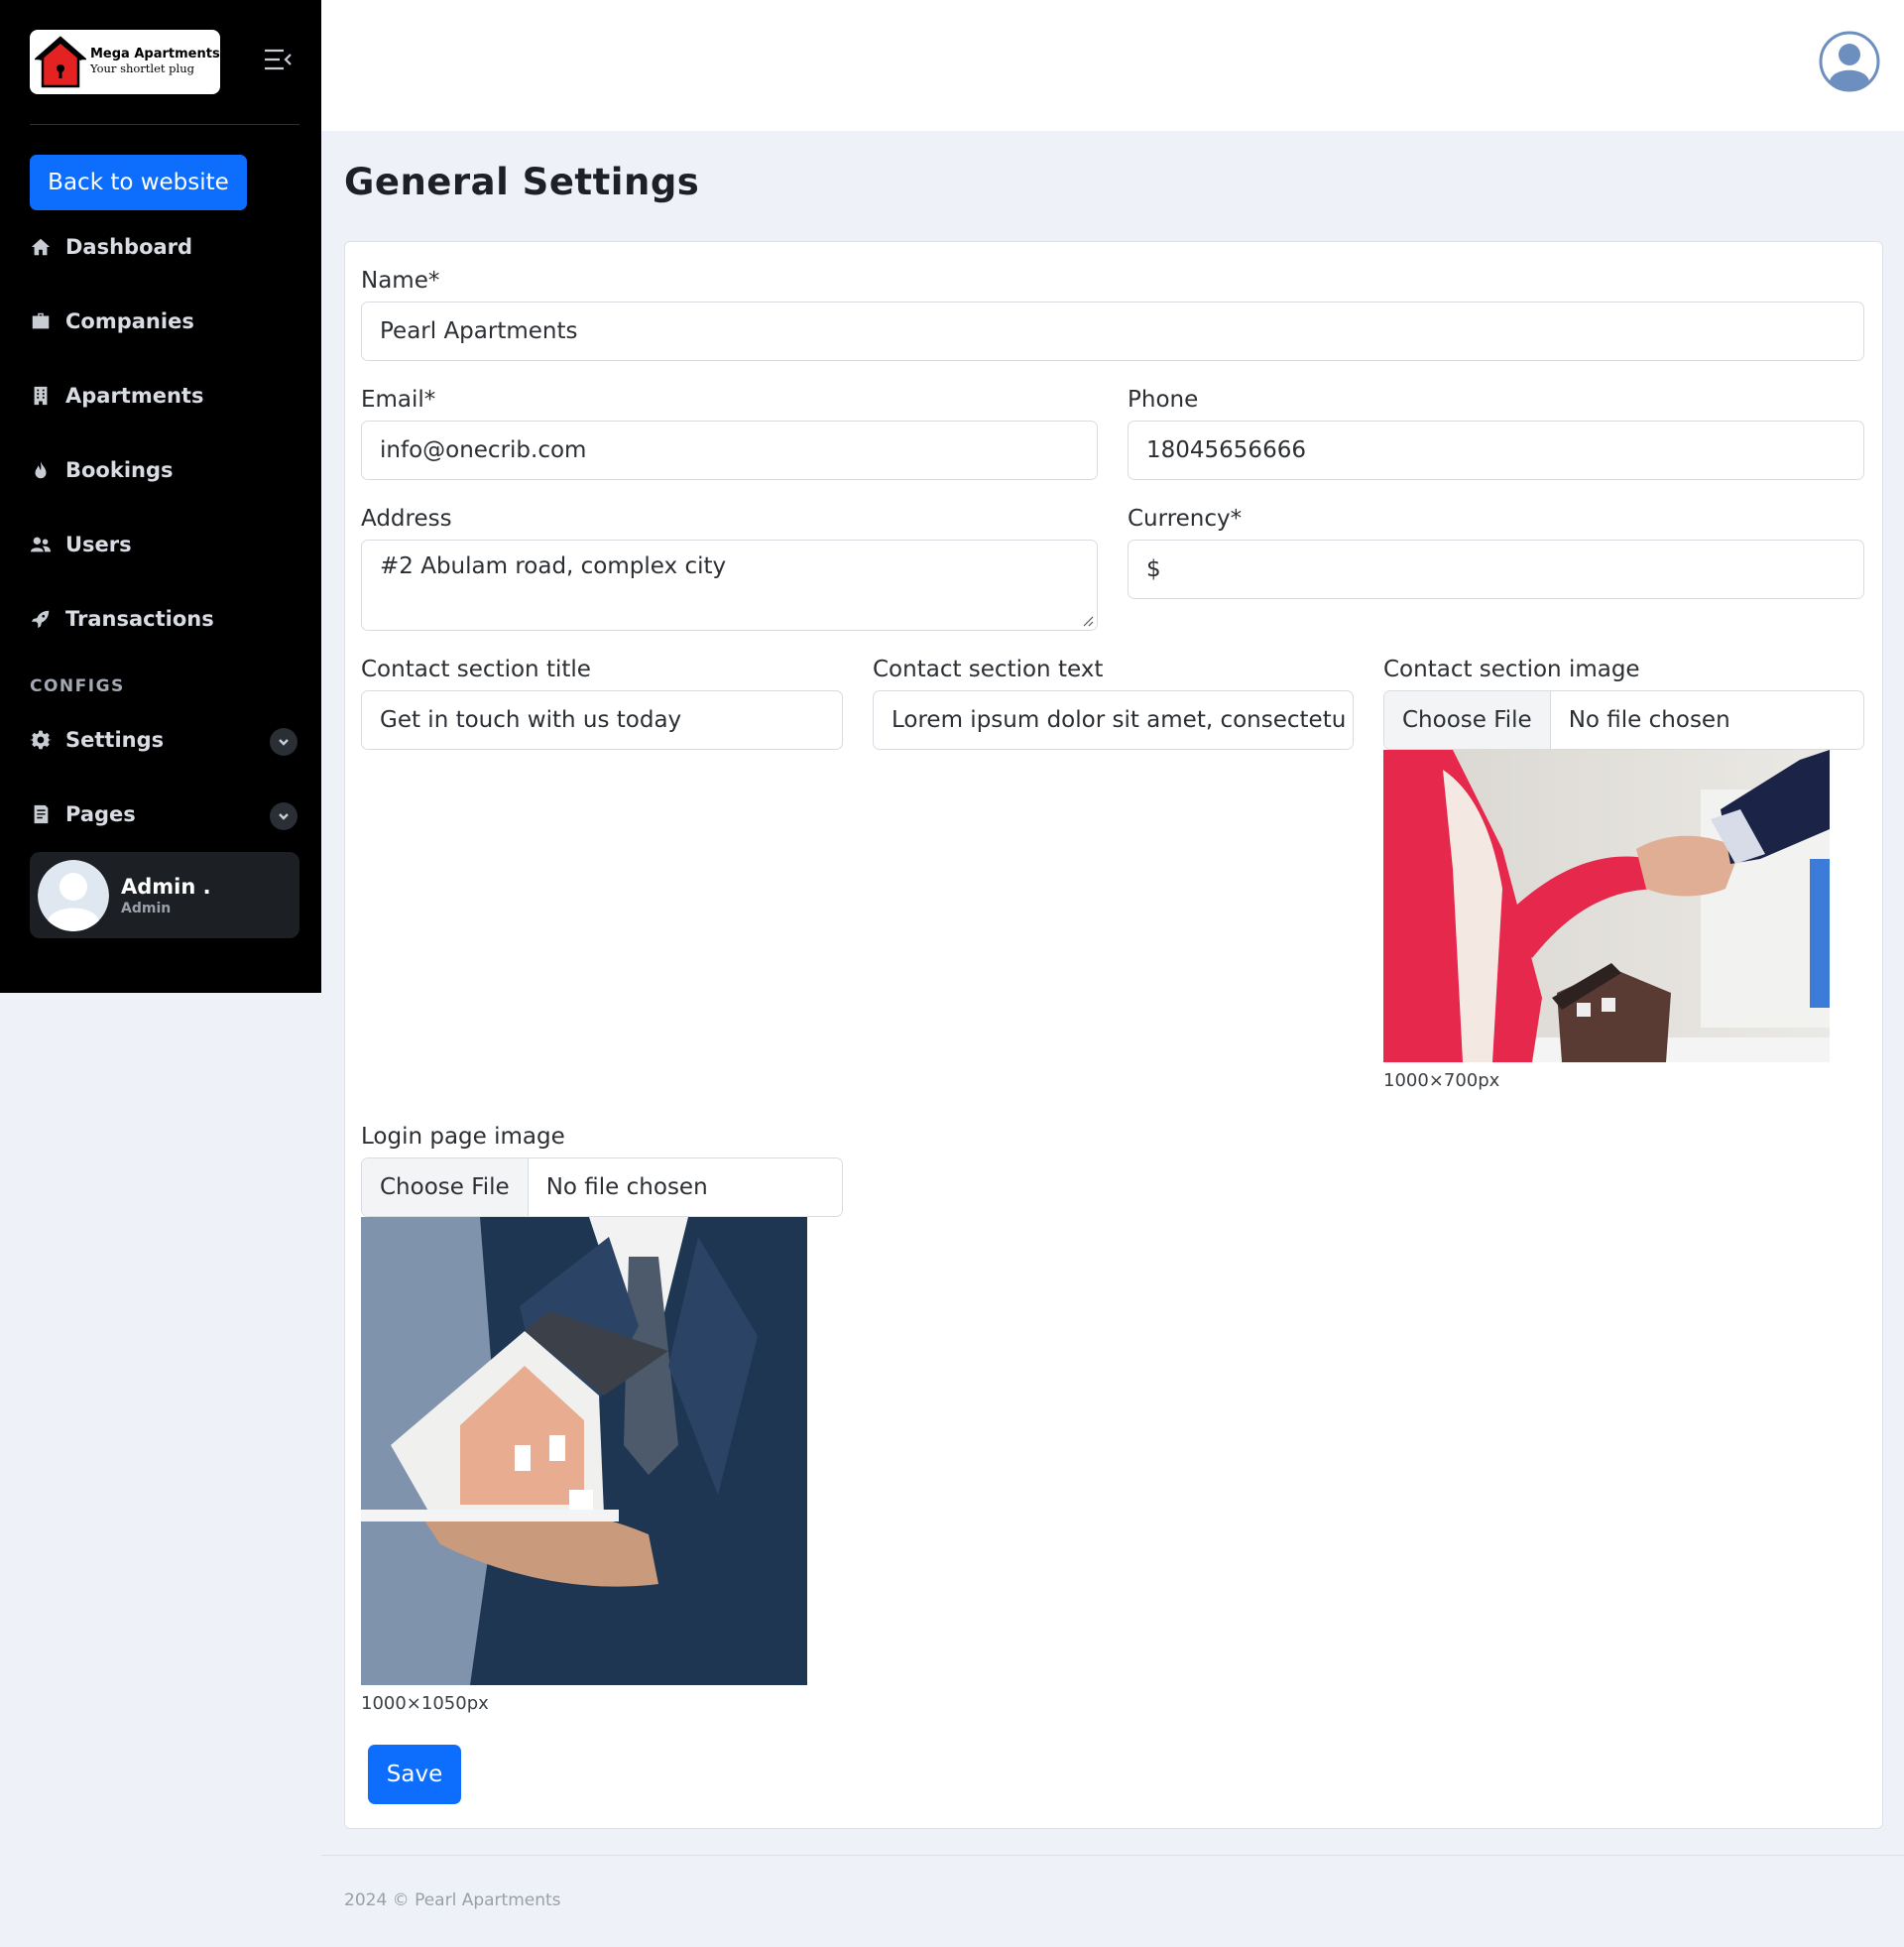 This screenshot has height=1947, width=1904. I want to click on profile-avatar-icon, so click(1849, 61).